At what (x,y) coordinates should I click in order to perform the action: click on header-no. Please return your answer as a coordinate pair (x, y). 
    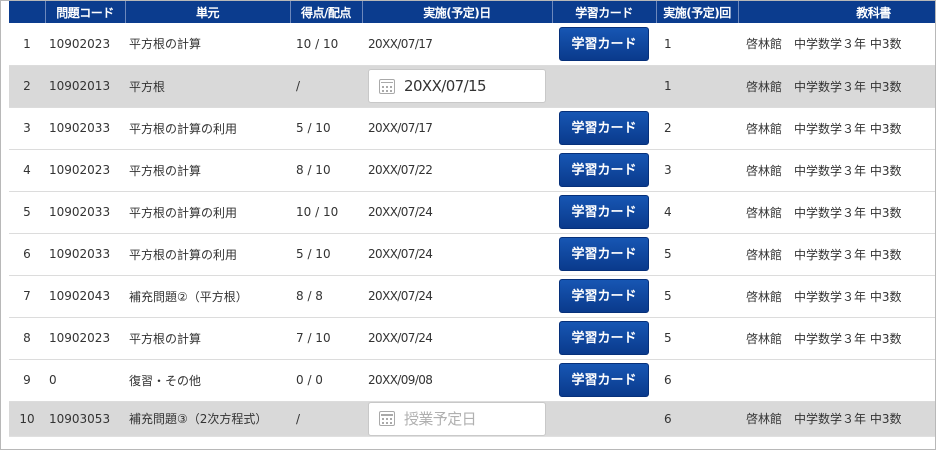
    Looking at the image, I should click on (27, 12).